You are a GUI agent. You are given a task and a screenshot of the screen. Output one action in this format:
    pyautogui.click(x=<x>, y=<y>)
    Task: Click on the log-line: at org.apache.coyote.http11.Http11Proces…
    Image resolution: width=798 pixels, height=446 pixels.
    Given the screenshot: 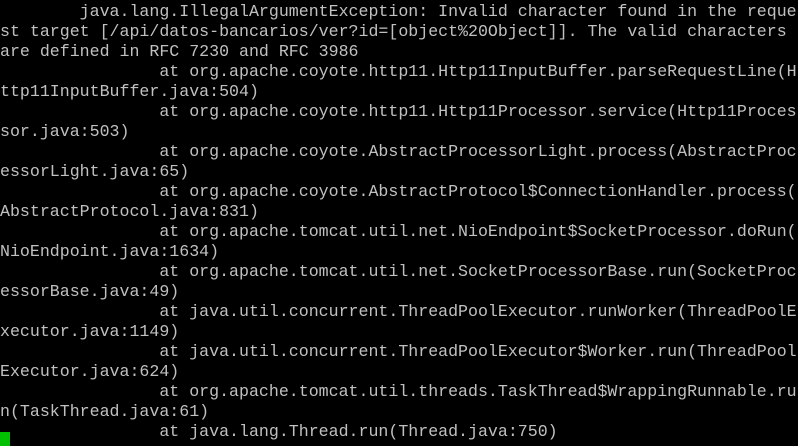 What is the action you would take?
    pyautogui.click(x=398, y=111)
    